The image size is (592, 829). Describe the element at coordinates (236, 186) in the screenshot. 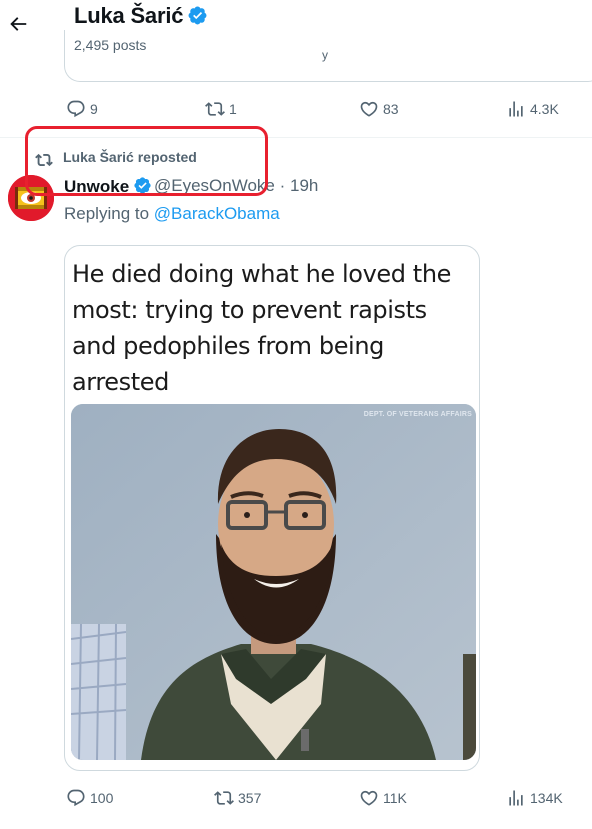

I see `author-handle-time: @EyesOnWoke · 19h` at that location.